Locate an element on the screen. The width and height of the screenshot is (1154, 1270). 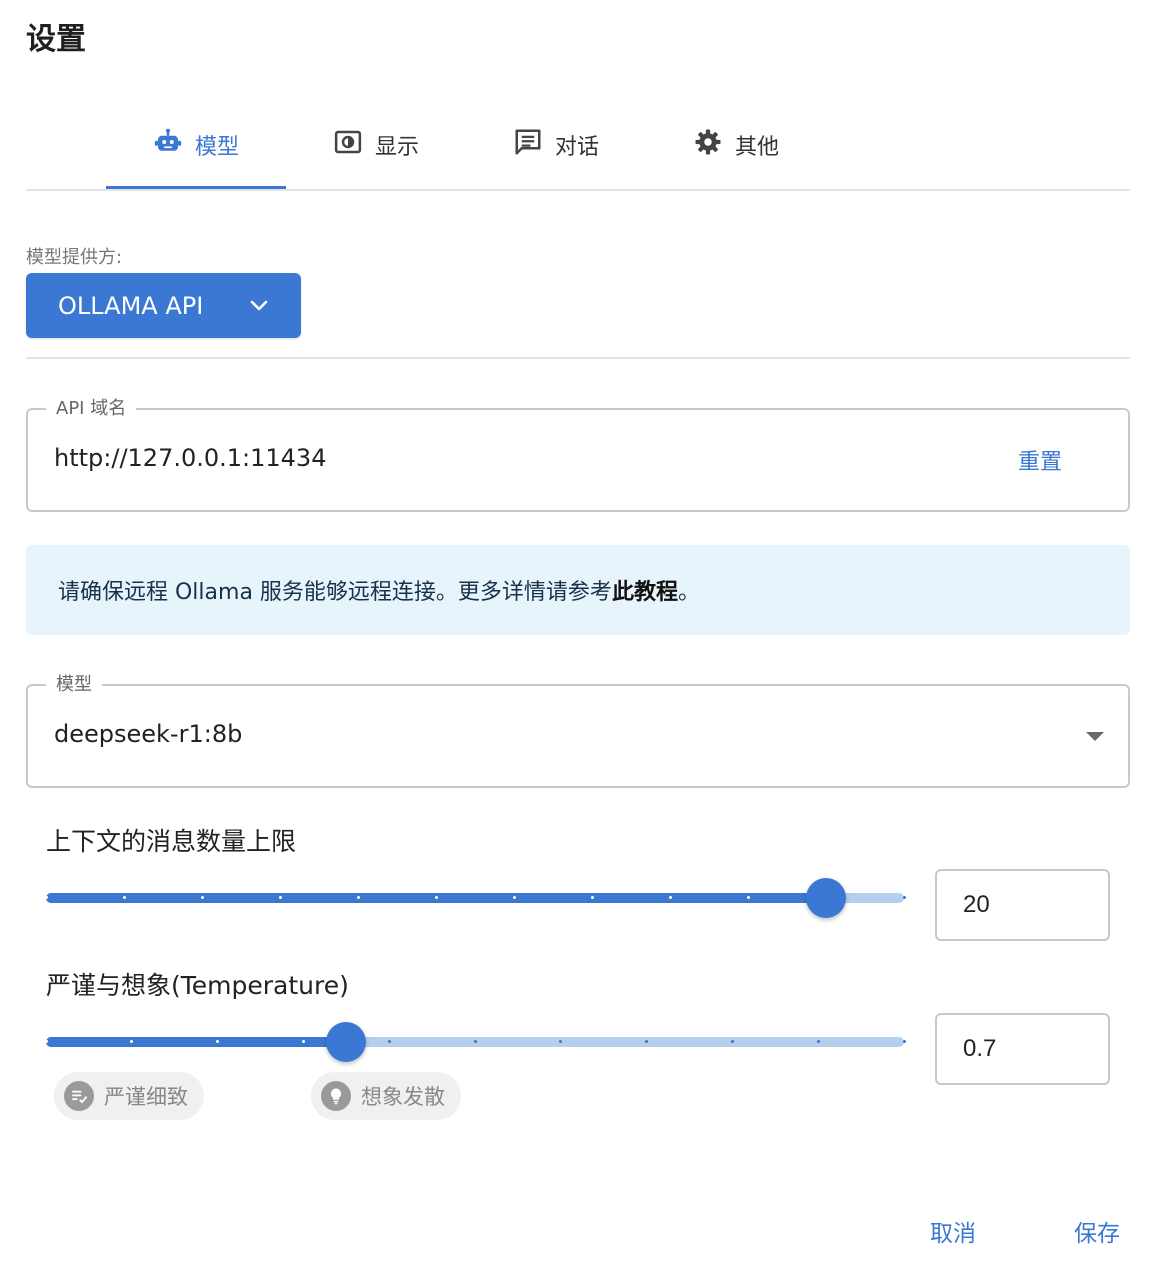
tab-bar: 模型 显示 对话 其他 is located at coordinates (466, 145).